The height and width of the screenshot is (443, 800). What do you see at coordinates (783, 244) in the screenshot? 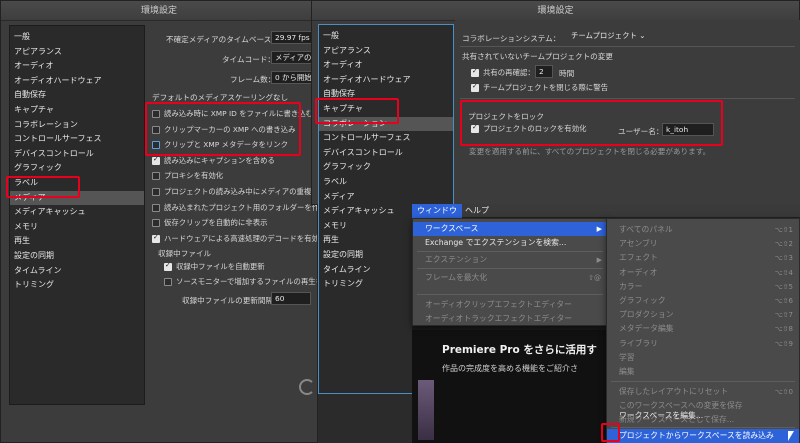
I see `shortcut-label: ⌥⇧2` at bounding box center [783, 244].